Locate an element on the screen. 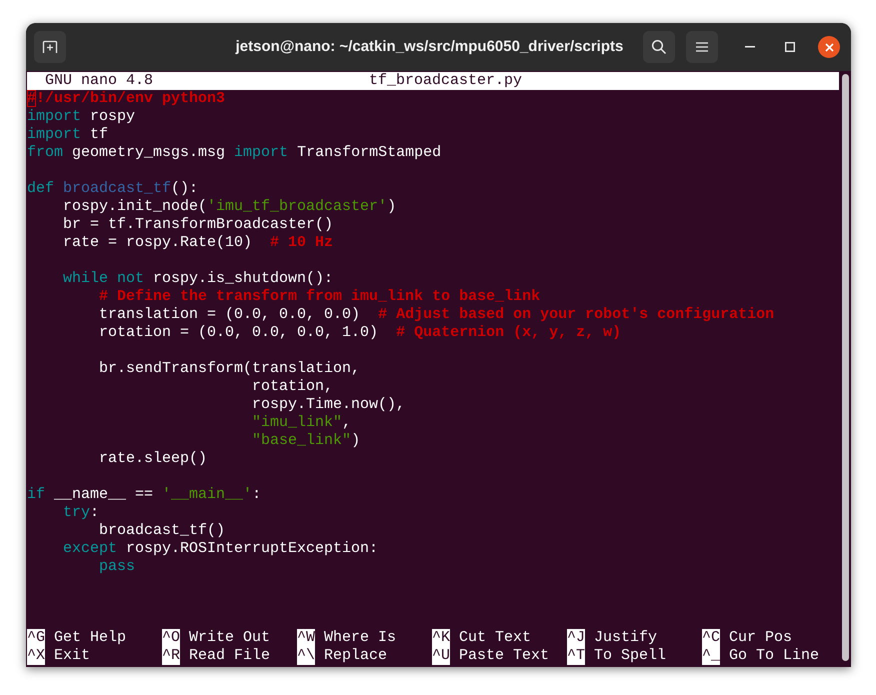  window-title: jetson@nano: ~/catkin_ws/src/mpu6050_driver/scripts is located at coordinates (430, 46).